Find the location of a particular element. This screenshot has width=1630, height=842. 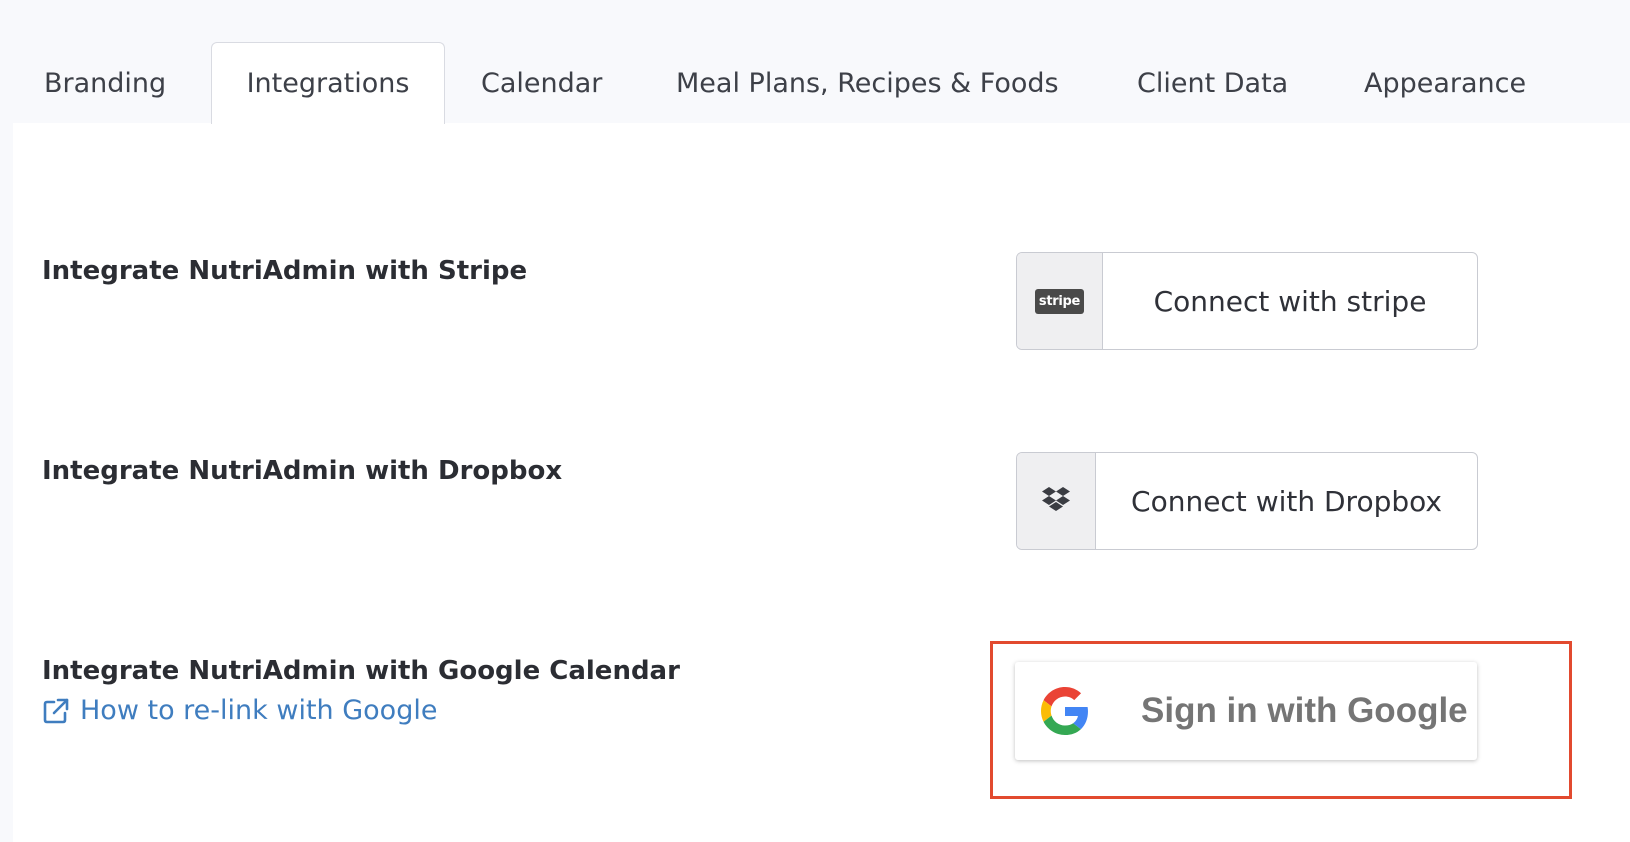

stripe-icon-box: stripe is located at coordinates (1060, 301).